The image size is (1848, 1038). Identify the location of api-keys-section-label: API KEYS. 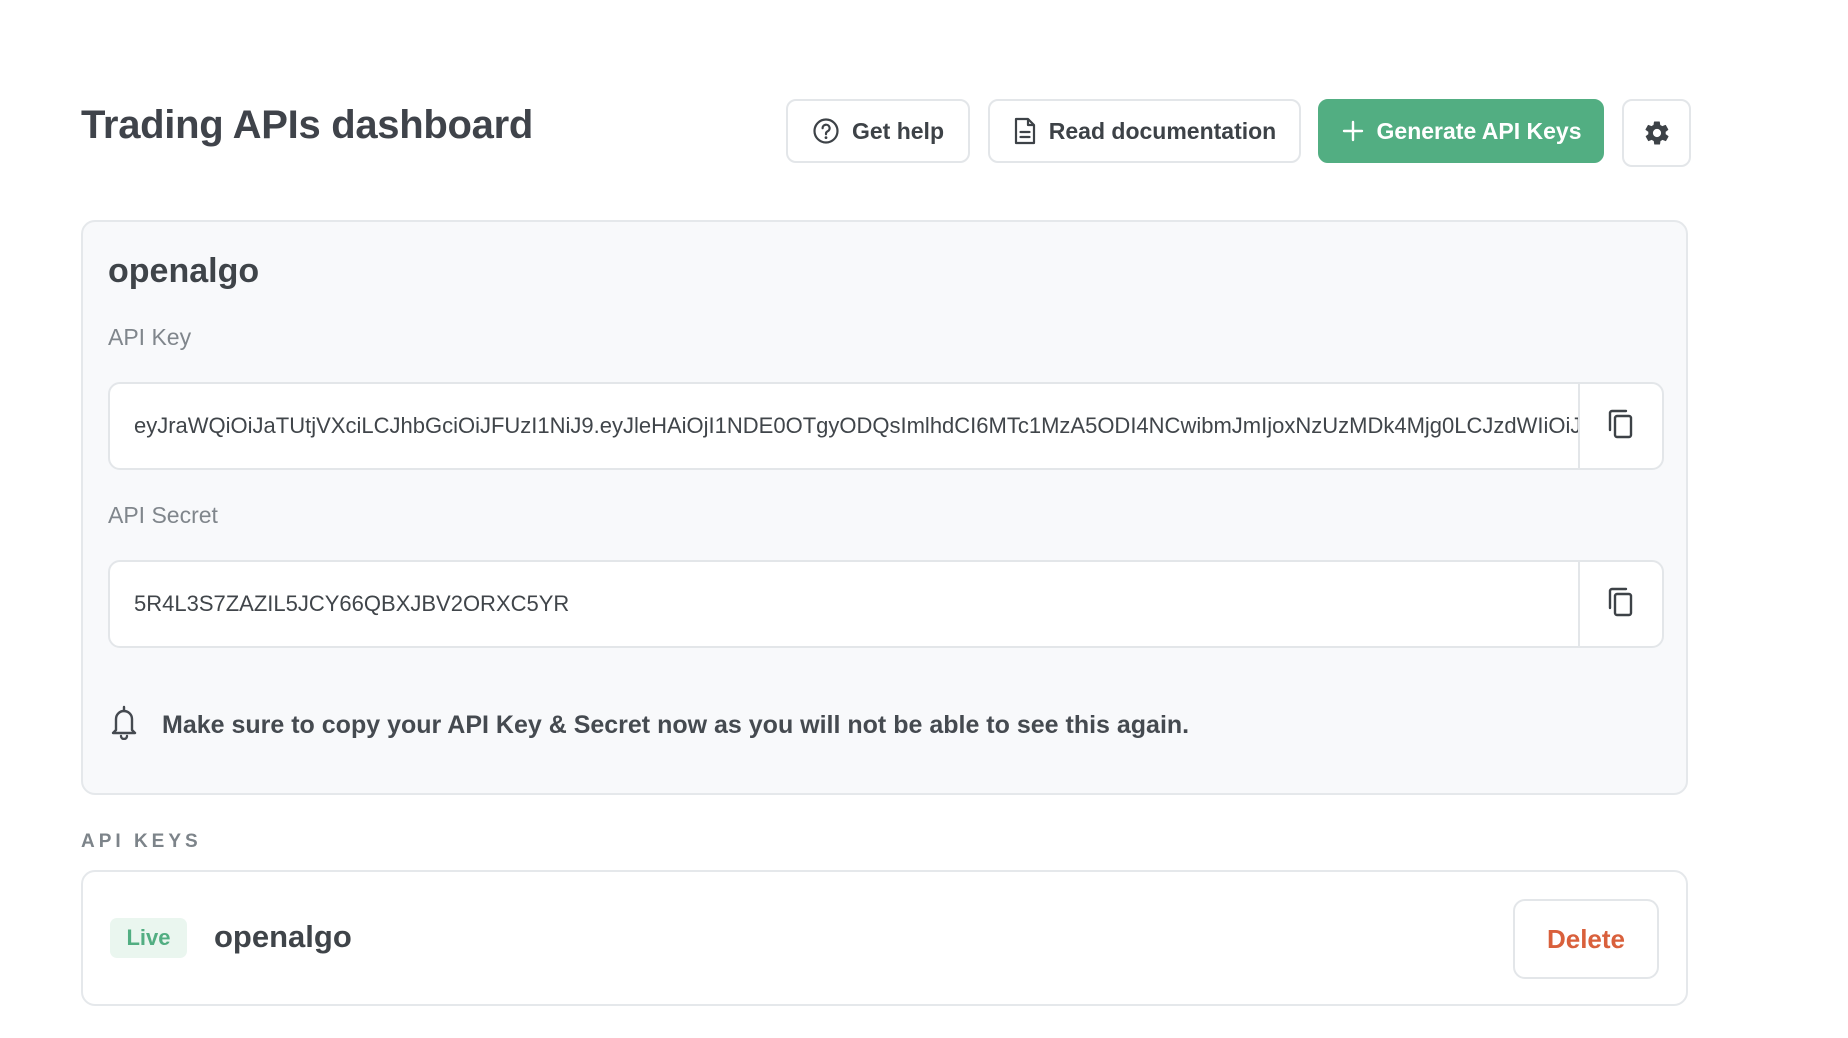
(141, 841).